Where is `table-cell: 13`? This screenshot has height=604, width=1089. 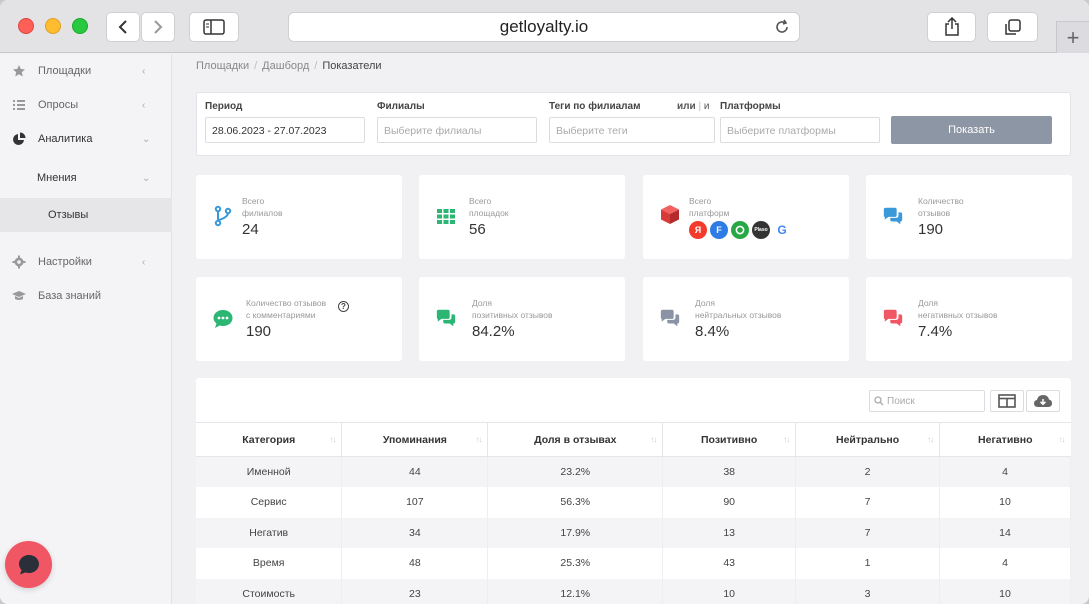
table-cell: 13 is located at coordinates (729, 532).